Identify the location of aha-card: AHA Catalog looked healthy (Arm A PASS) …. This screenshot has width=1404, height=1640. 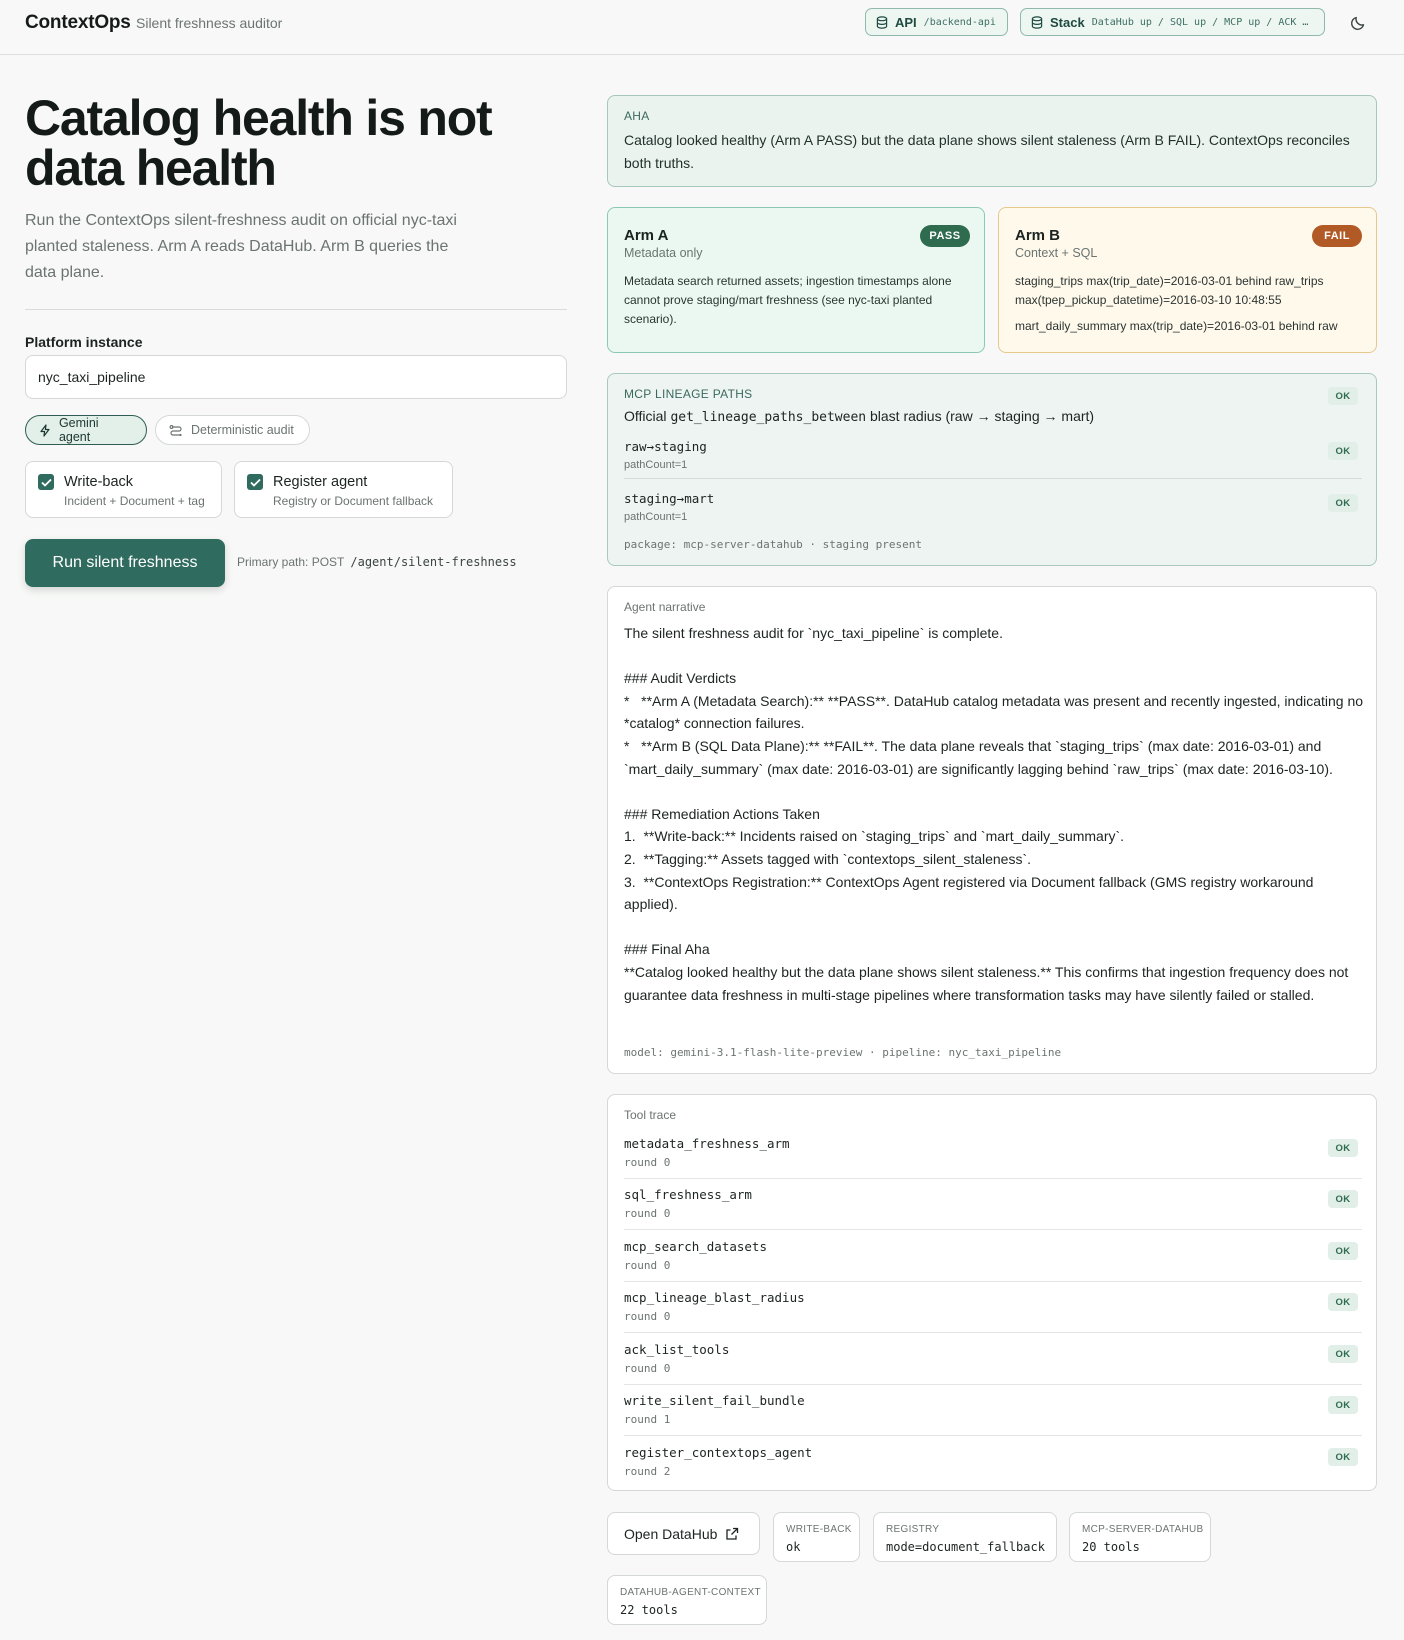
(992, 141).